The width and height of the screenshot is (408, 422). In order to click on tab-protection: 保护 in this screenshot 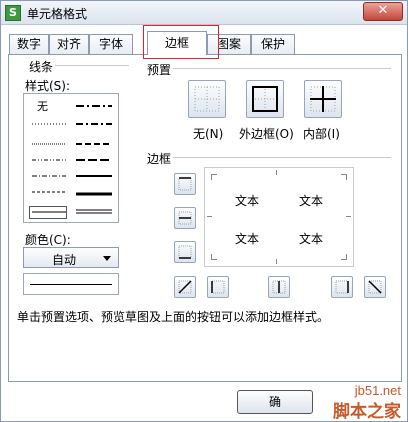, I will do `click(273, 44)`.